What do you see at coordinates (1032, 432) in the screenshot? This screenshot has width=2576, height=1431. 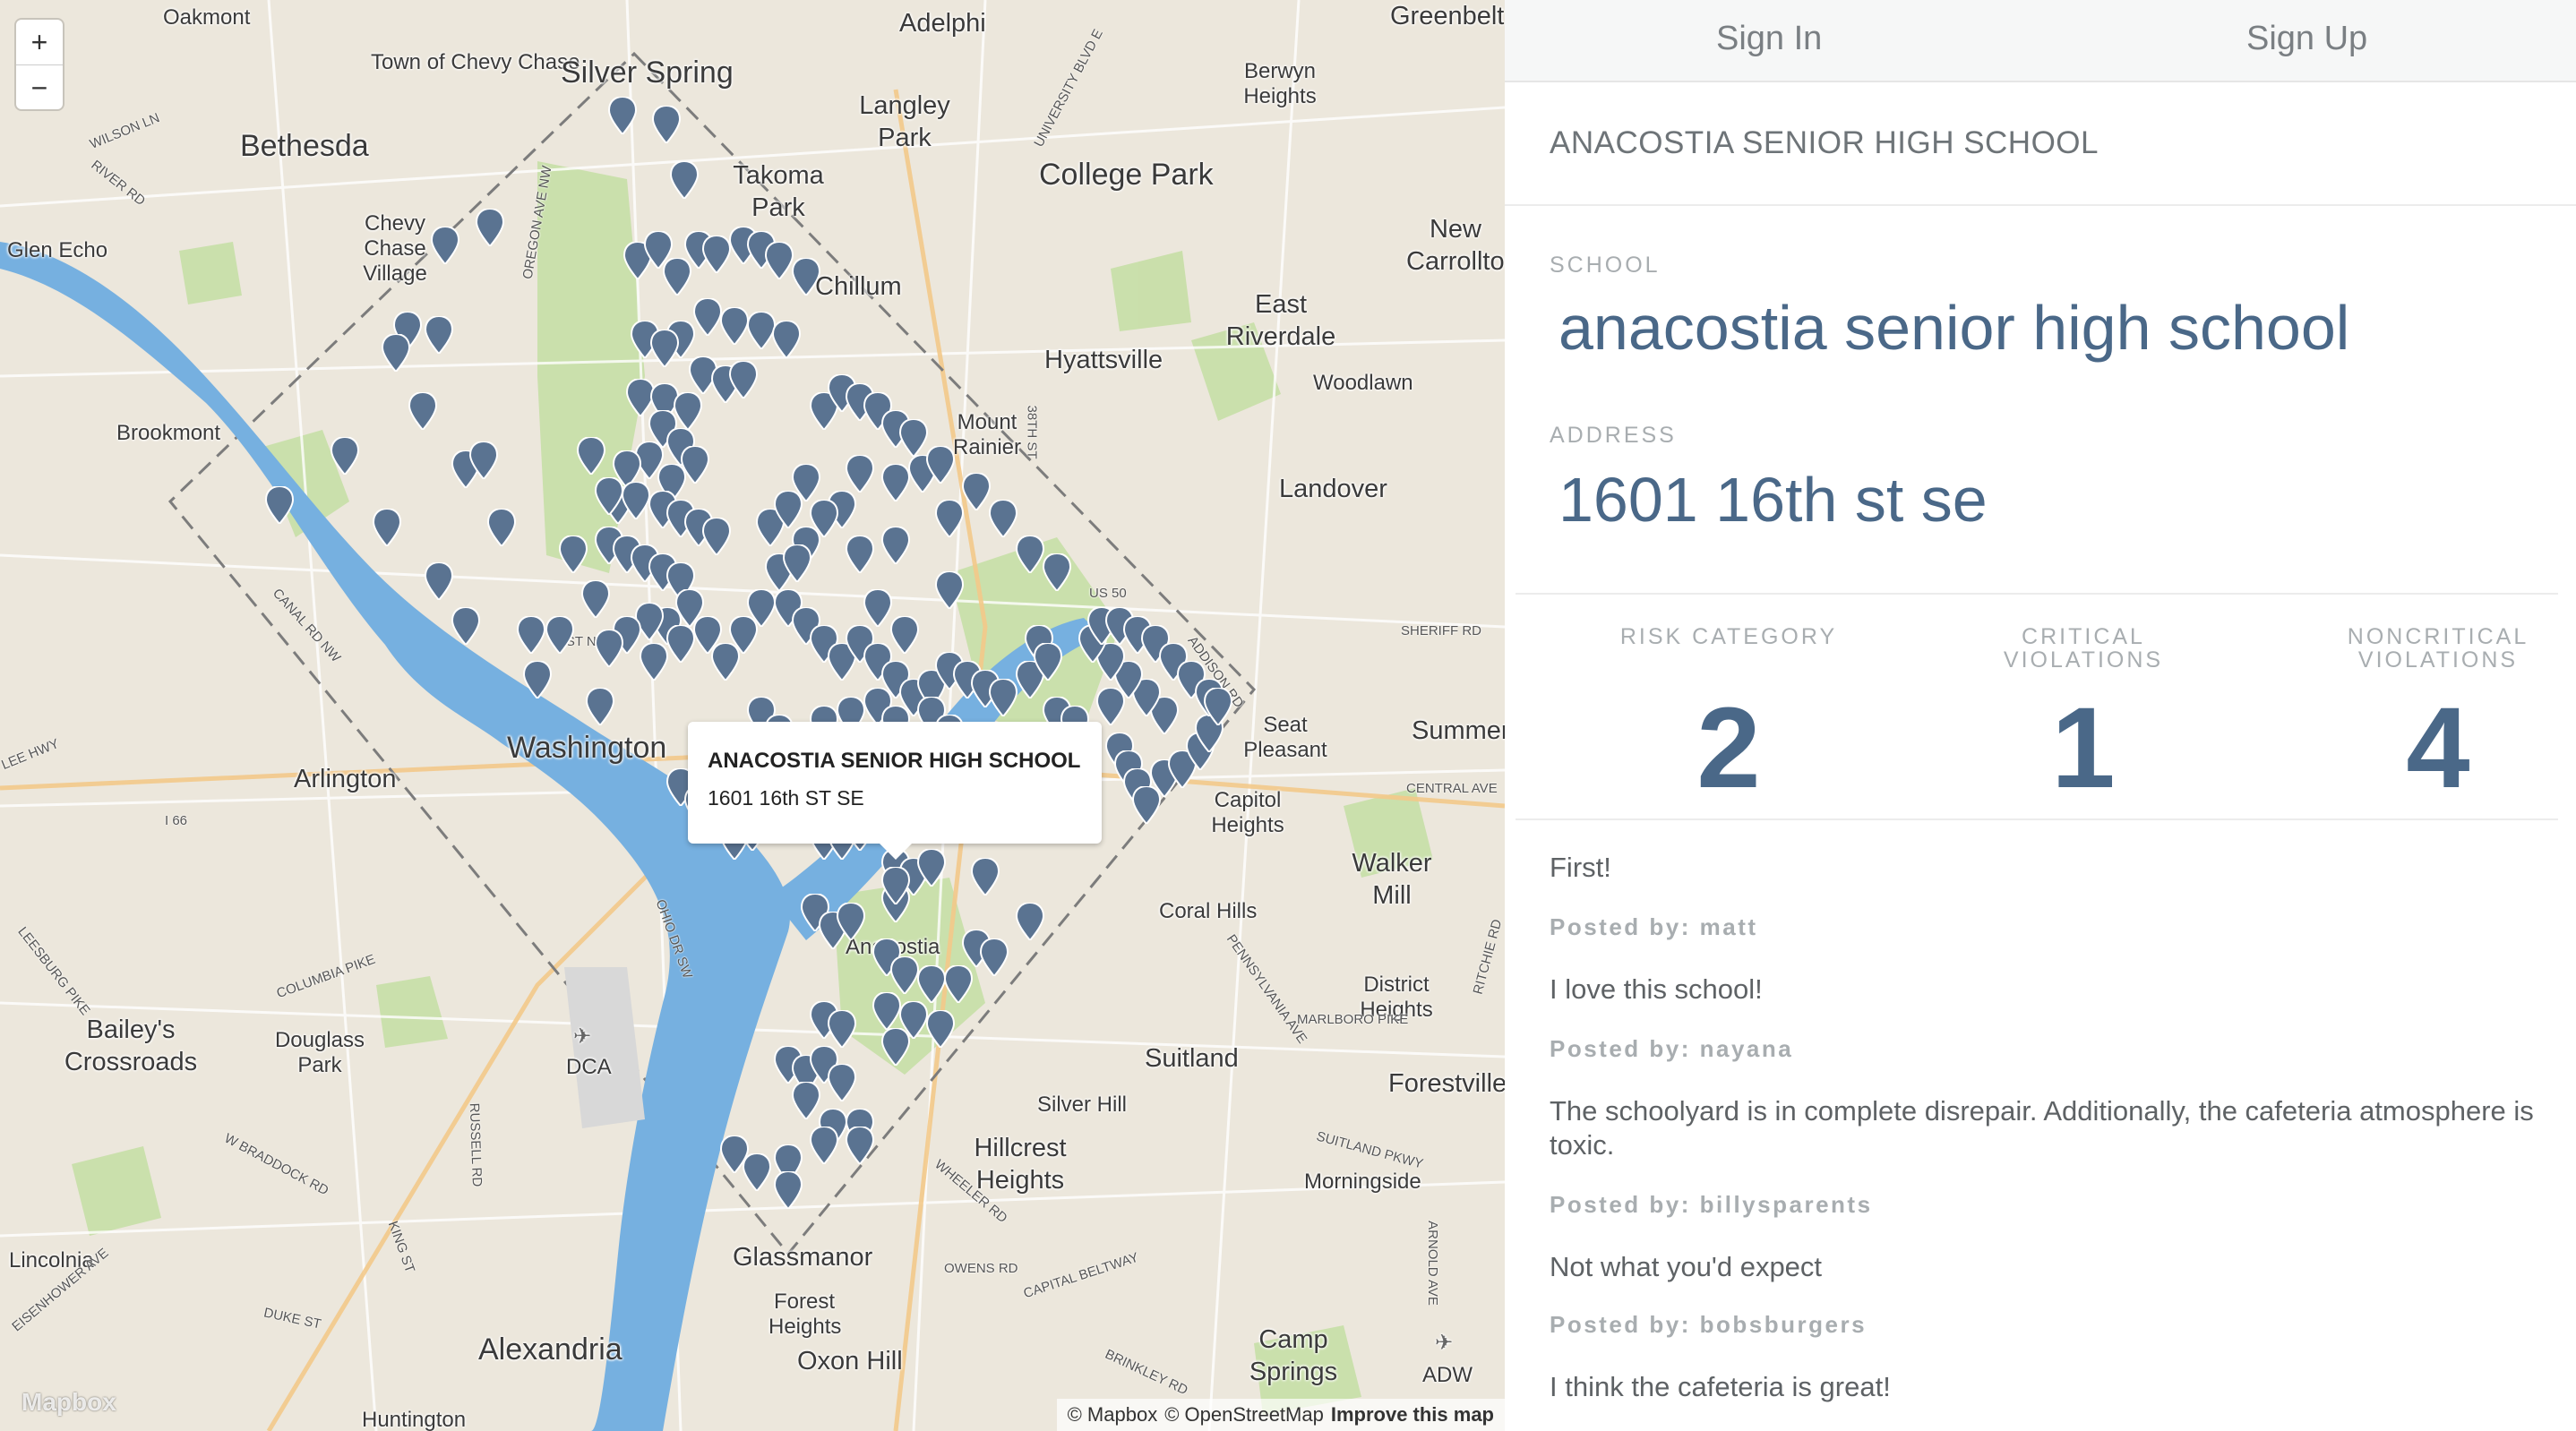 I see `road-label: 38TH ST` at bounding box center [1032, 432].